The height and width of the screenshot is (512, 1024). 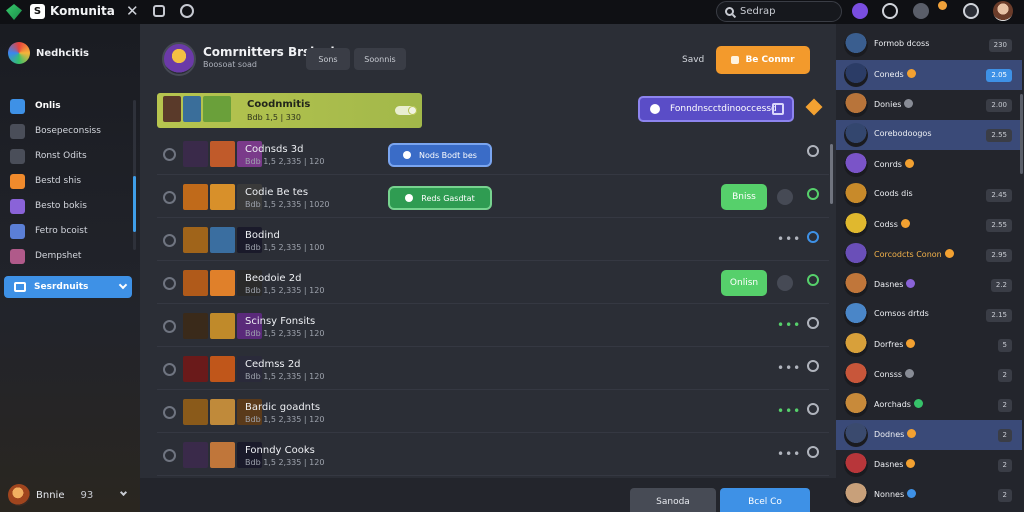 I want to click on member-item: Comsos drtds 2.15, so click(x=929, y=315).